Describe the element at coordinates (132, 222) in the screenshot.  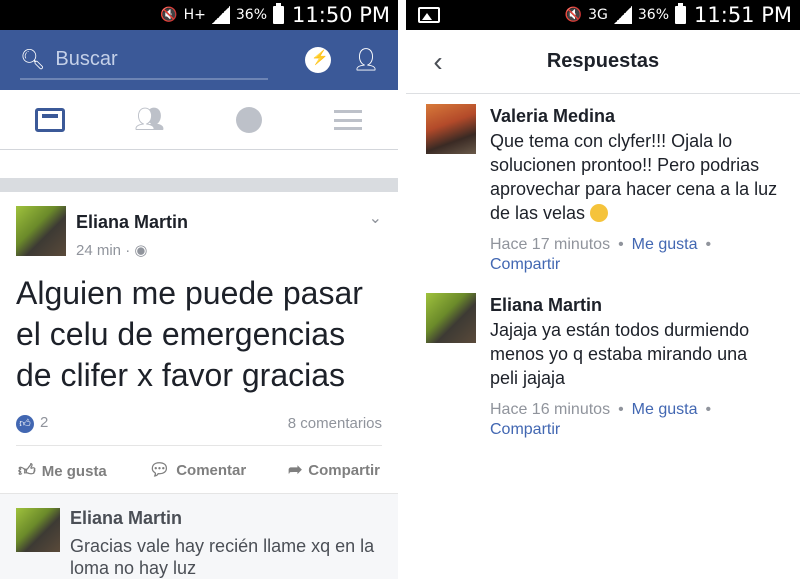
I see `post-author: Eliana Martin` at that location.